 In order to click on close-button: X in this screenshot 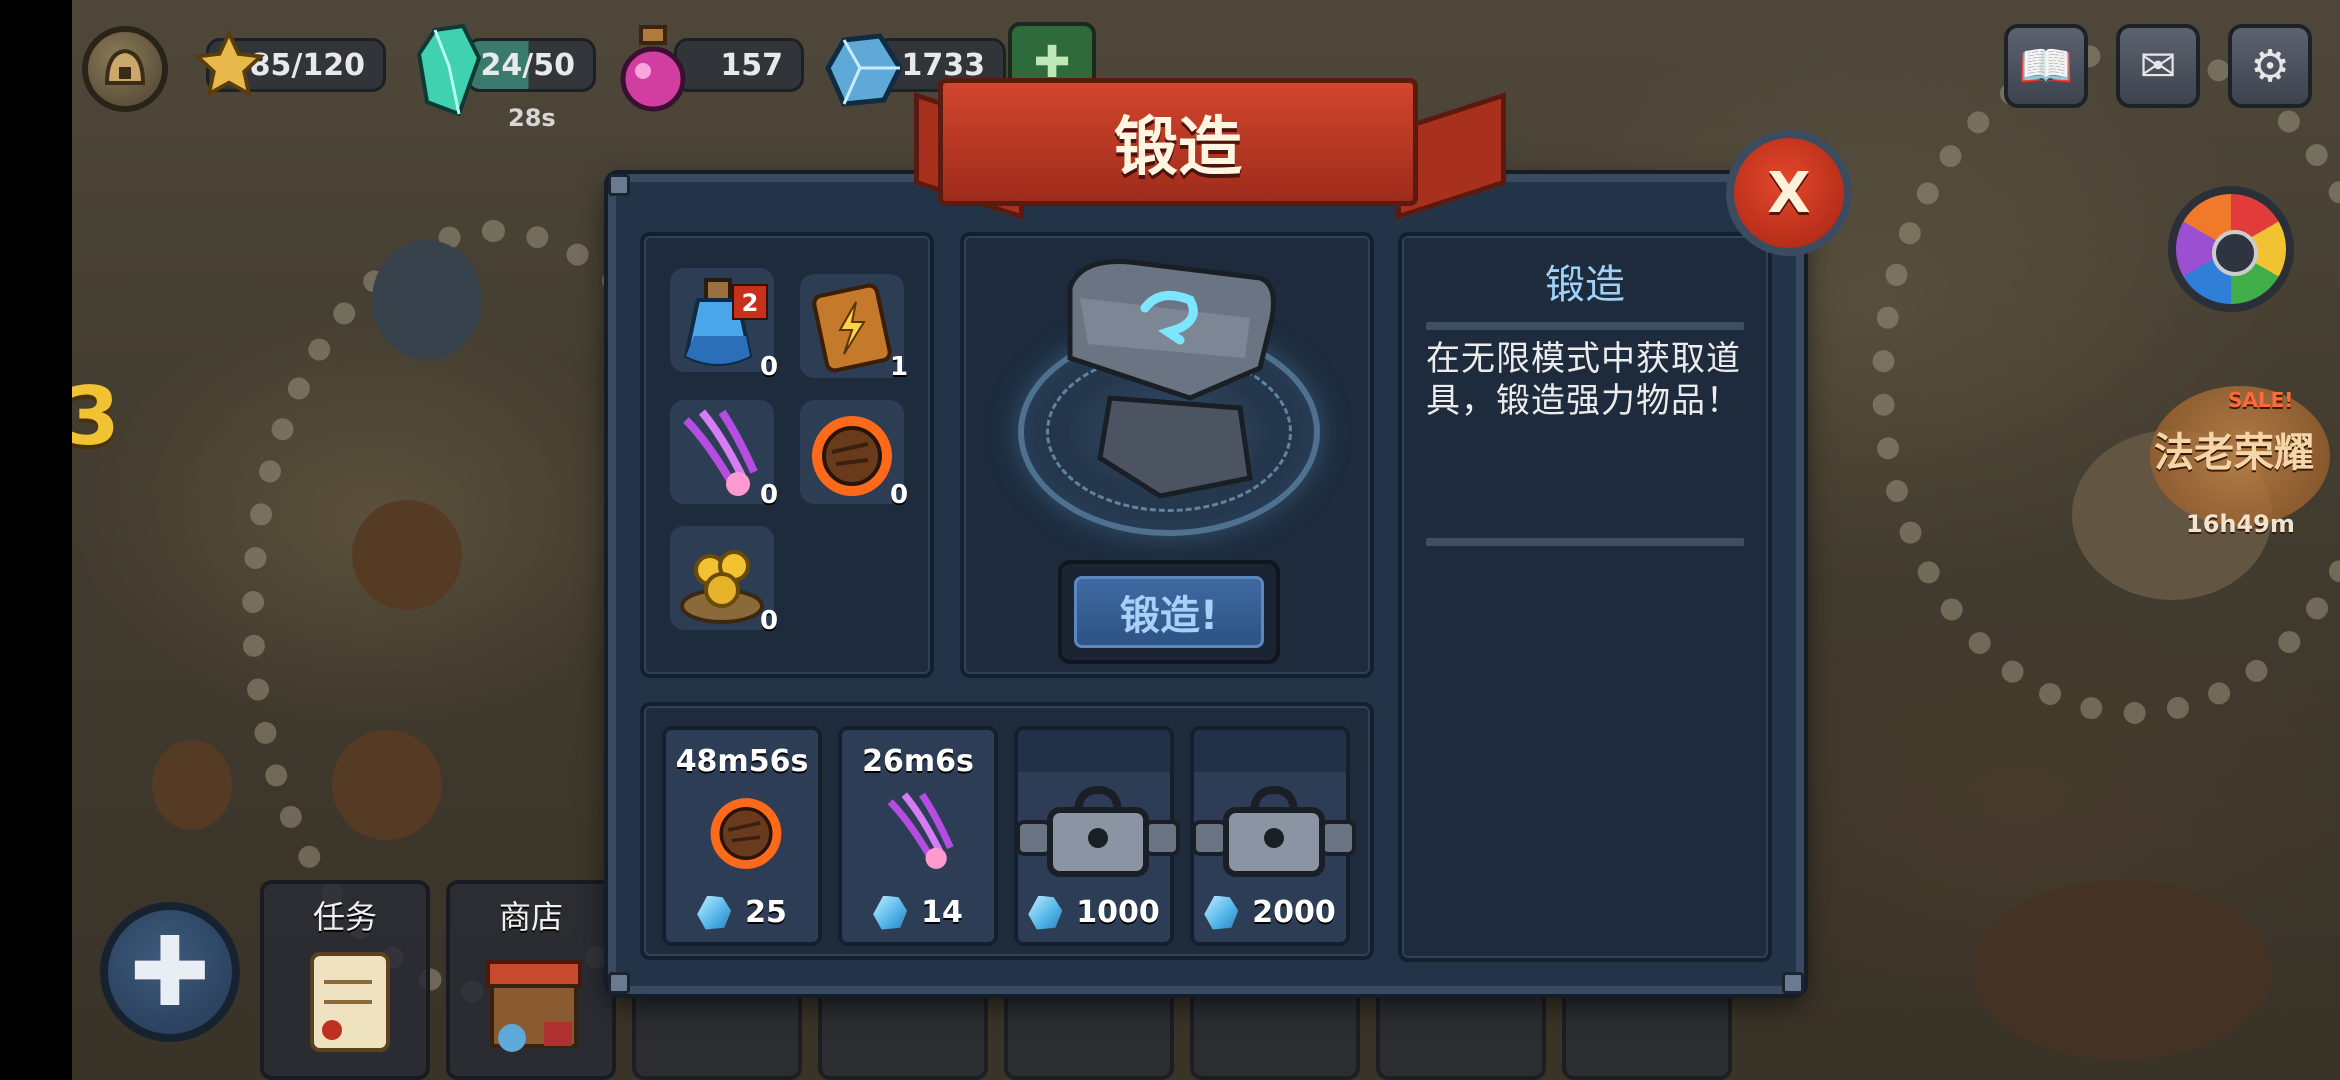, I will do `click(1789, 193)`.